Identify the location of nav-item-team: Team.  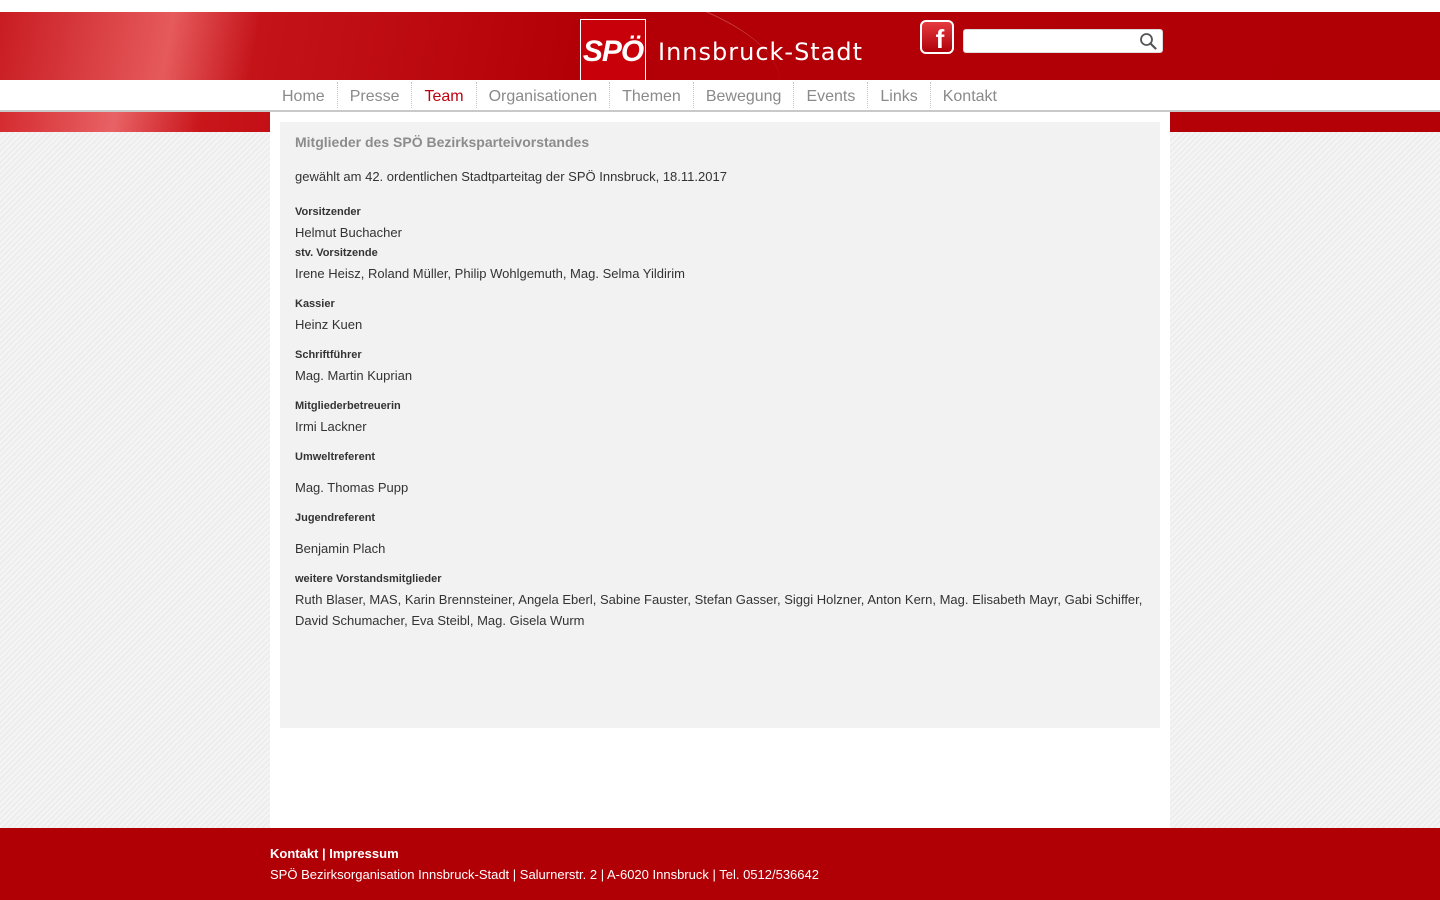
(444, 95).